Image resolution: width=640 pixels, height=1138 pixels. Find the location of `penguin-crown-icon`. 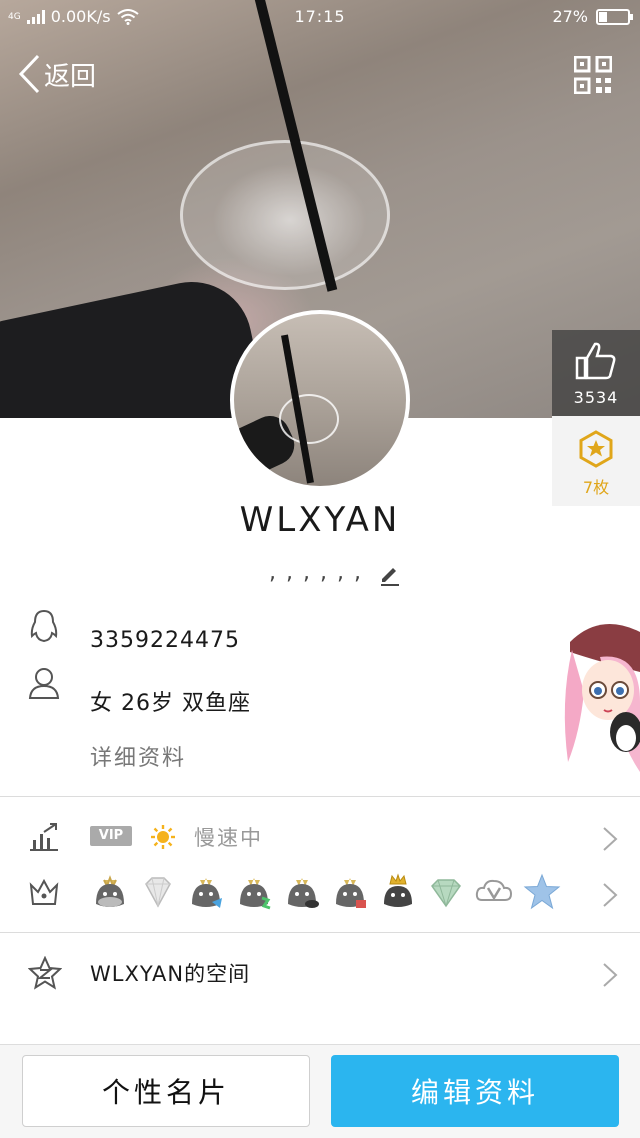

penguin-crown-icon is located at coordinates (398, 890).